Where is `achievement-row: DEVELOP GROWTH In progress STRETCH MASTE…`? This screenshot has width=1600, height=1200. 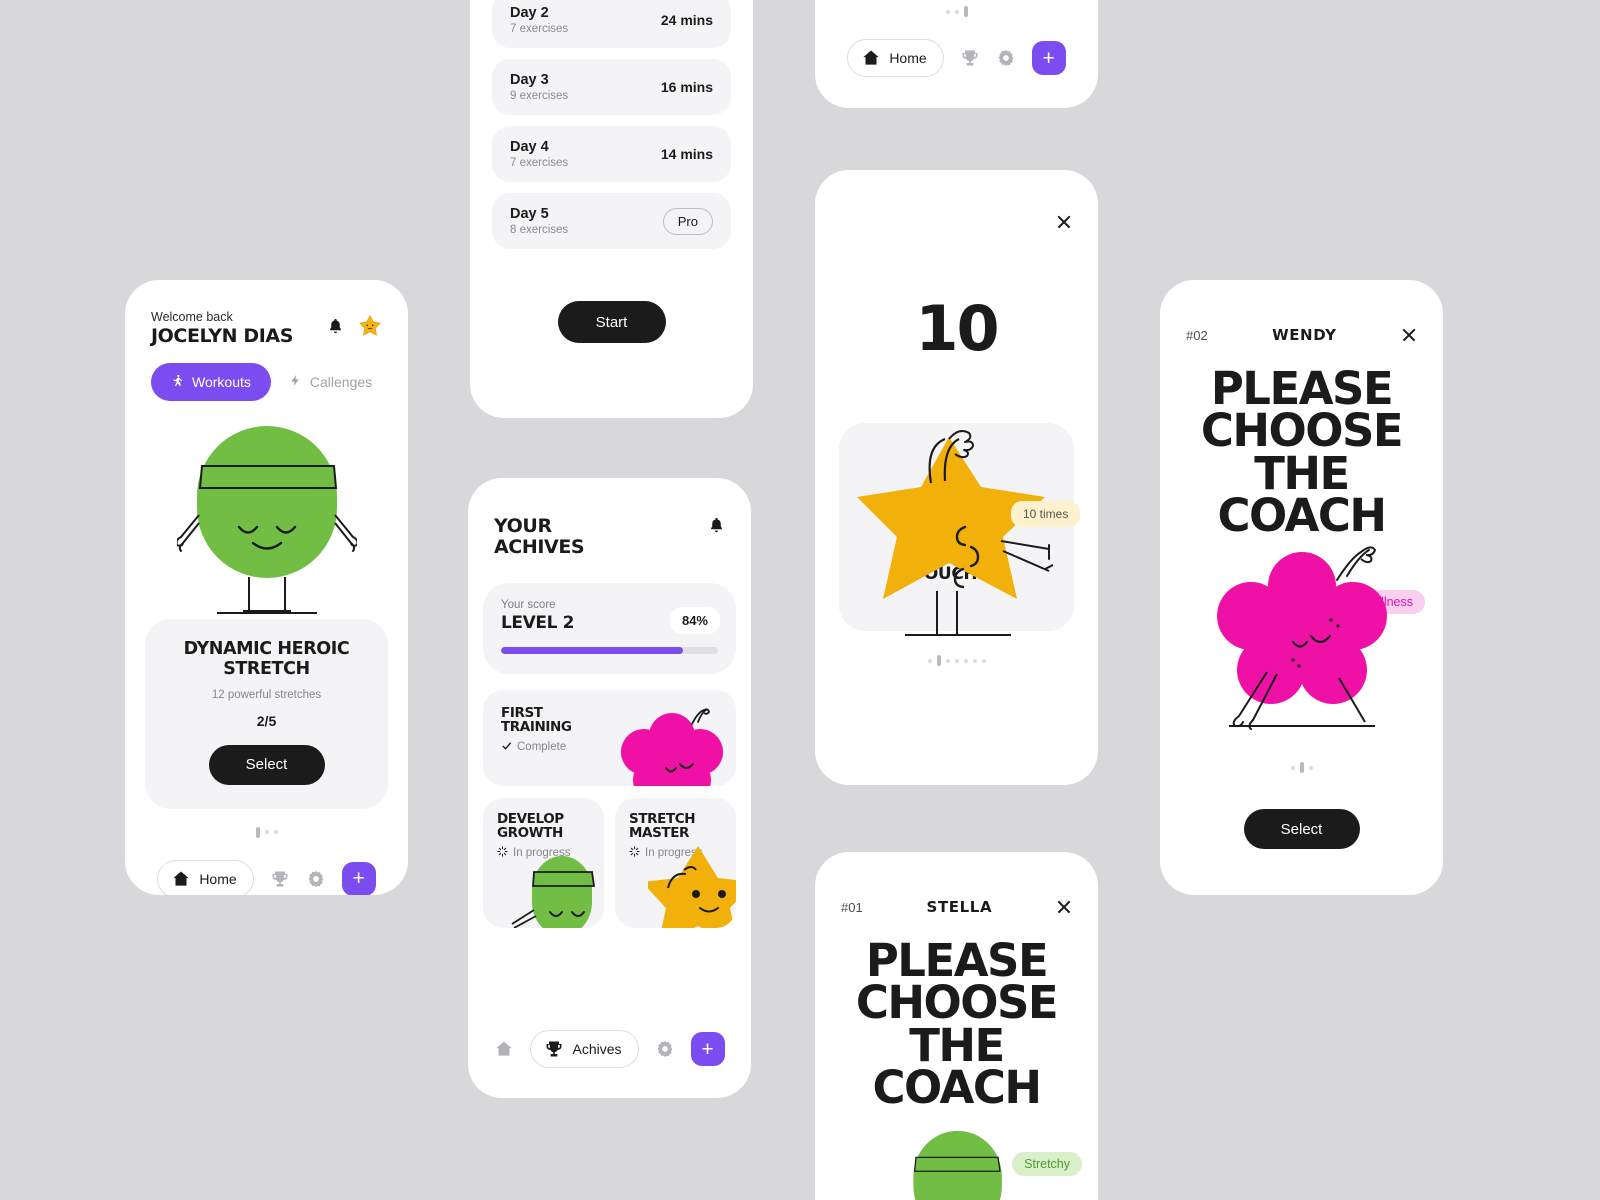 achievement-row: DEVELOP GROWTH In progress STRETCH MASTE… is located at coordinates (609, 862).